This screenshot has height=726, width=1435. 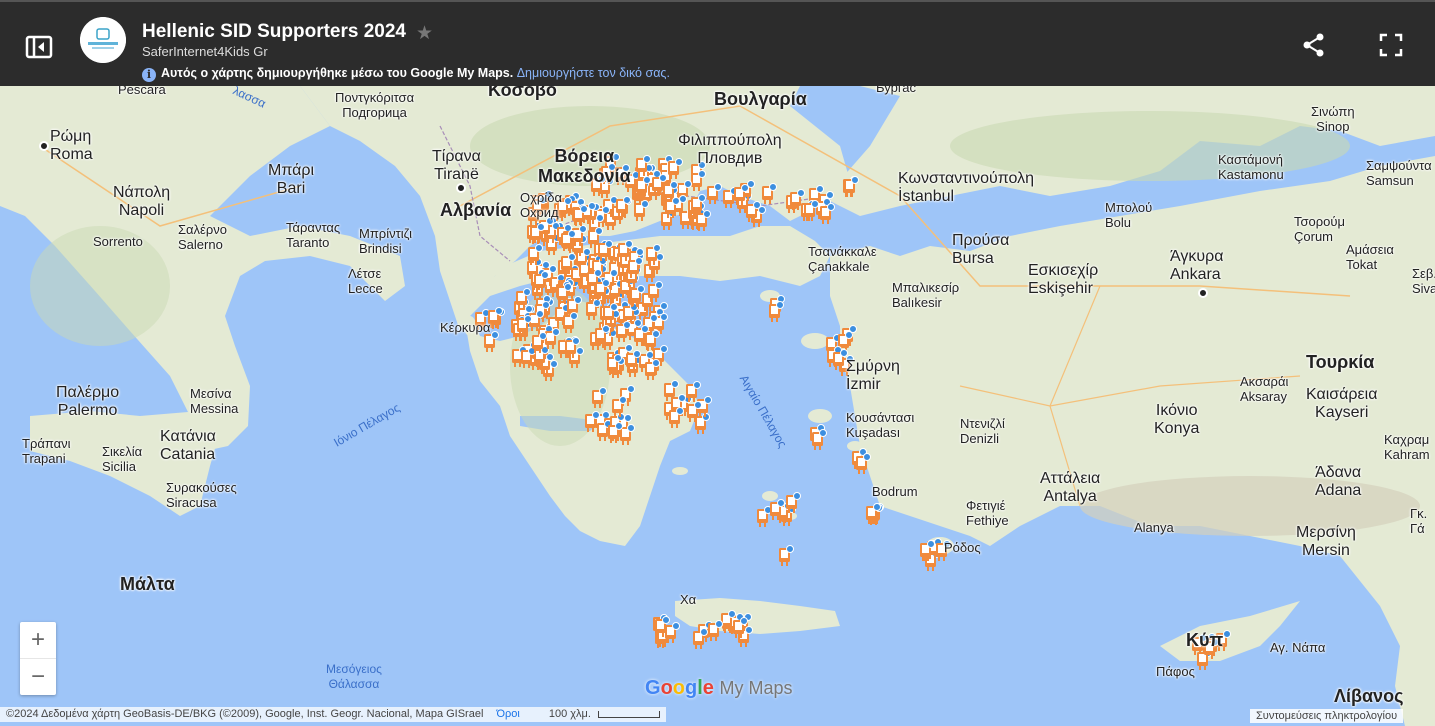 What do you see at coordinates (522, 93) in the screenshot?
I see `country-label-kosovo: Κόσοβο` at bounding box center [522, 93].